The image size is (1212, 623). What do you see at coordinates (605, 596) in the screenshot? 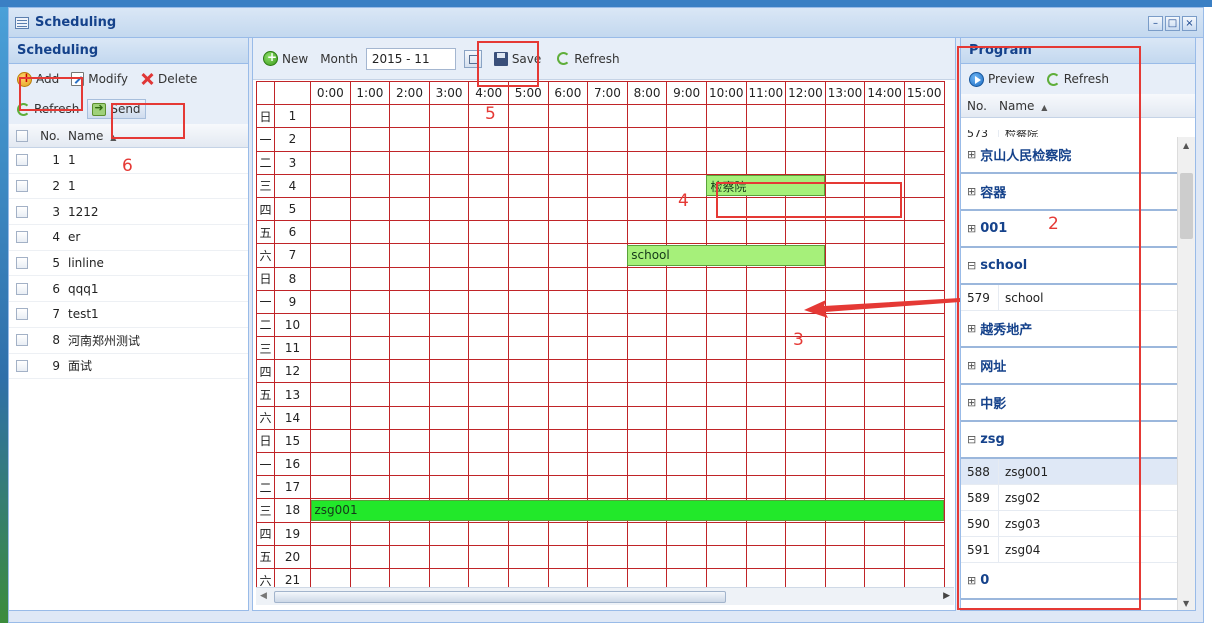
I see `horizontal-scrollbar: ◀ ▶` at bounding box center [605, 596].